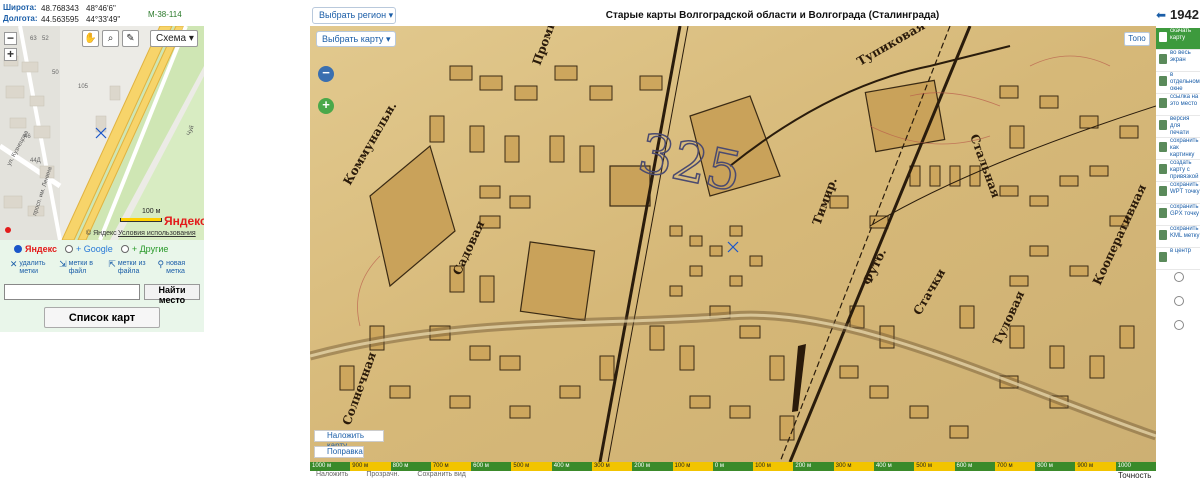 The width and height of the screenshot is (1200, 480). What do you see at coordinates (172, 294) in the screenshot?
I see `find-place-button: Найти место` at bounding box center [172, 294].